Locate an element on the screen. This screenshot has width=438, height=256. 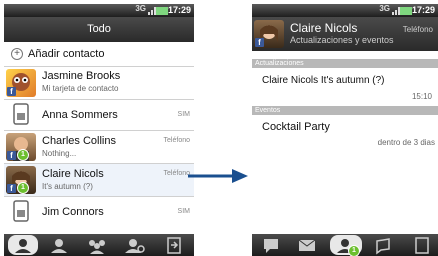
person-search-icon is located at coordinates (135, 246).